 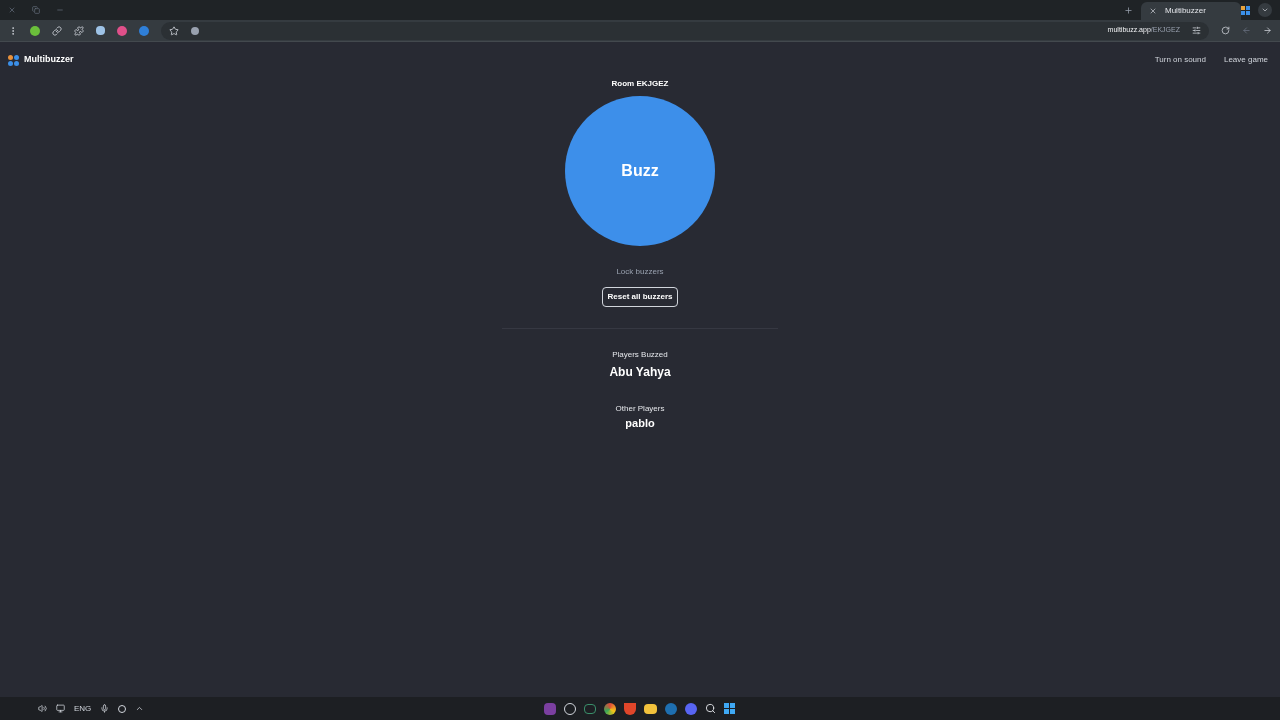 I want to click on start-icon, so click(x=730, y=708).